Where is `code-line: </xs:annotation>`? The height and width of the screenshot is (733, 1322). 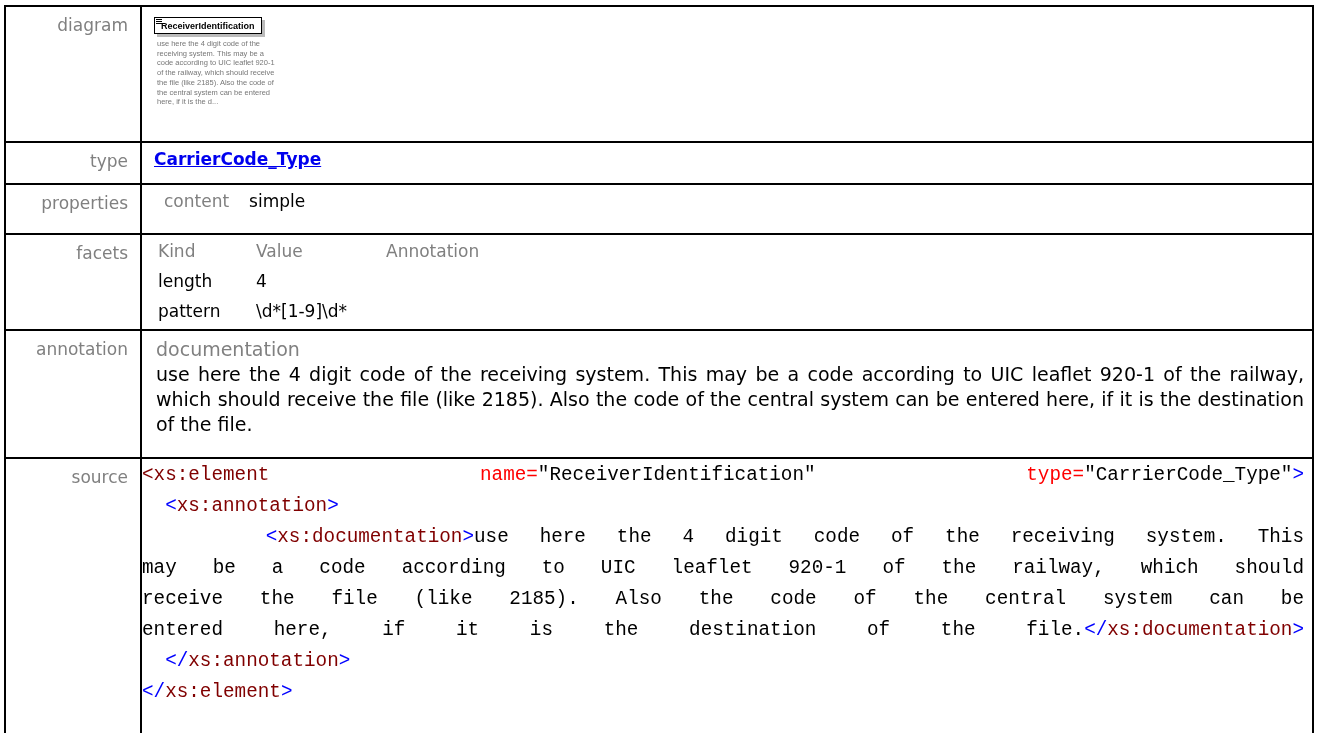
code-line: </xs:annotation> is located at coordinates (258, 661).